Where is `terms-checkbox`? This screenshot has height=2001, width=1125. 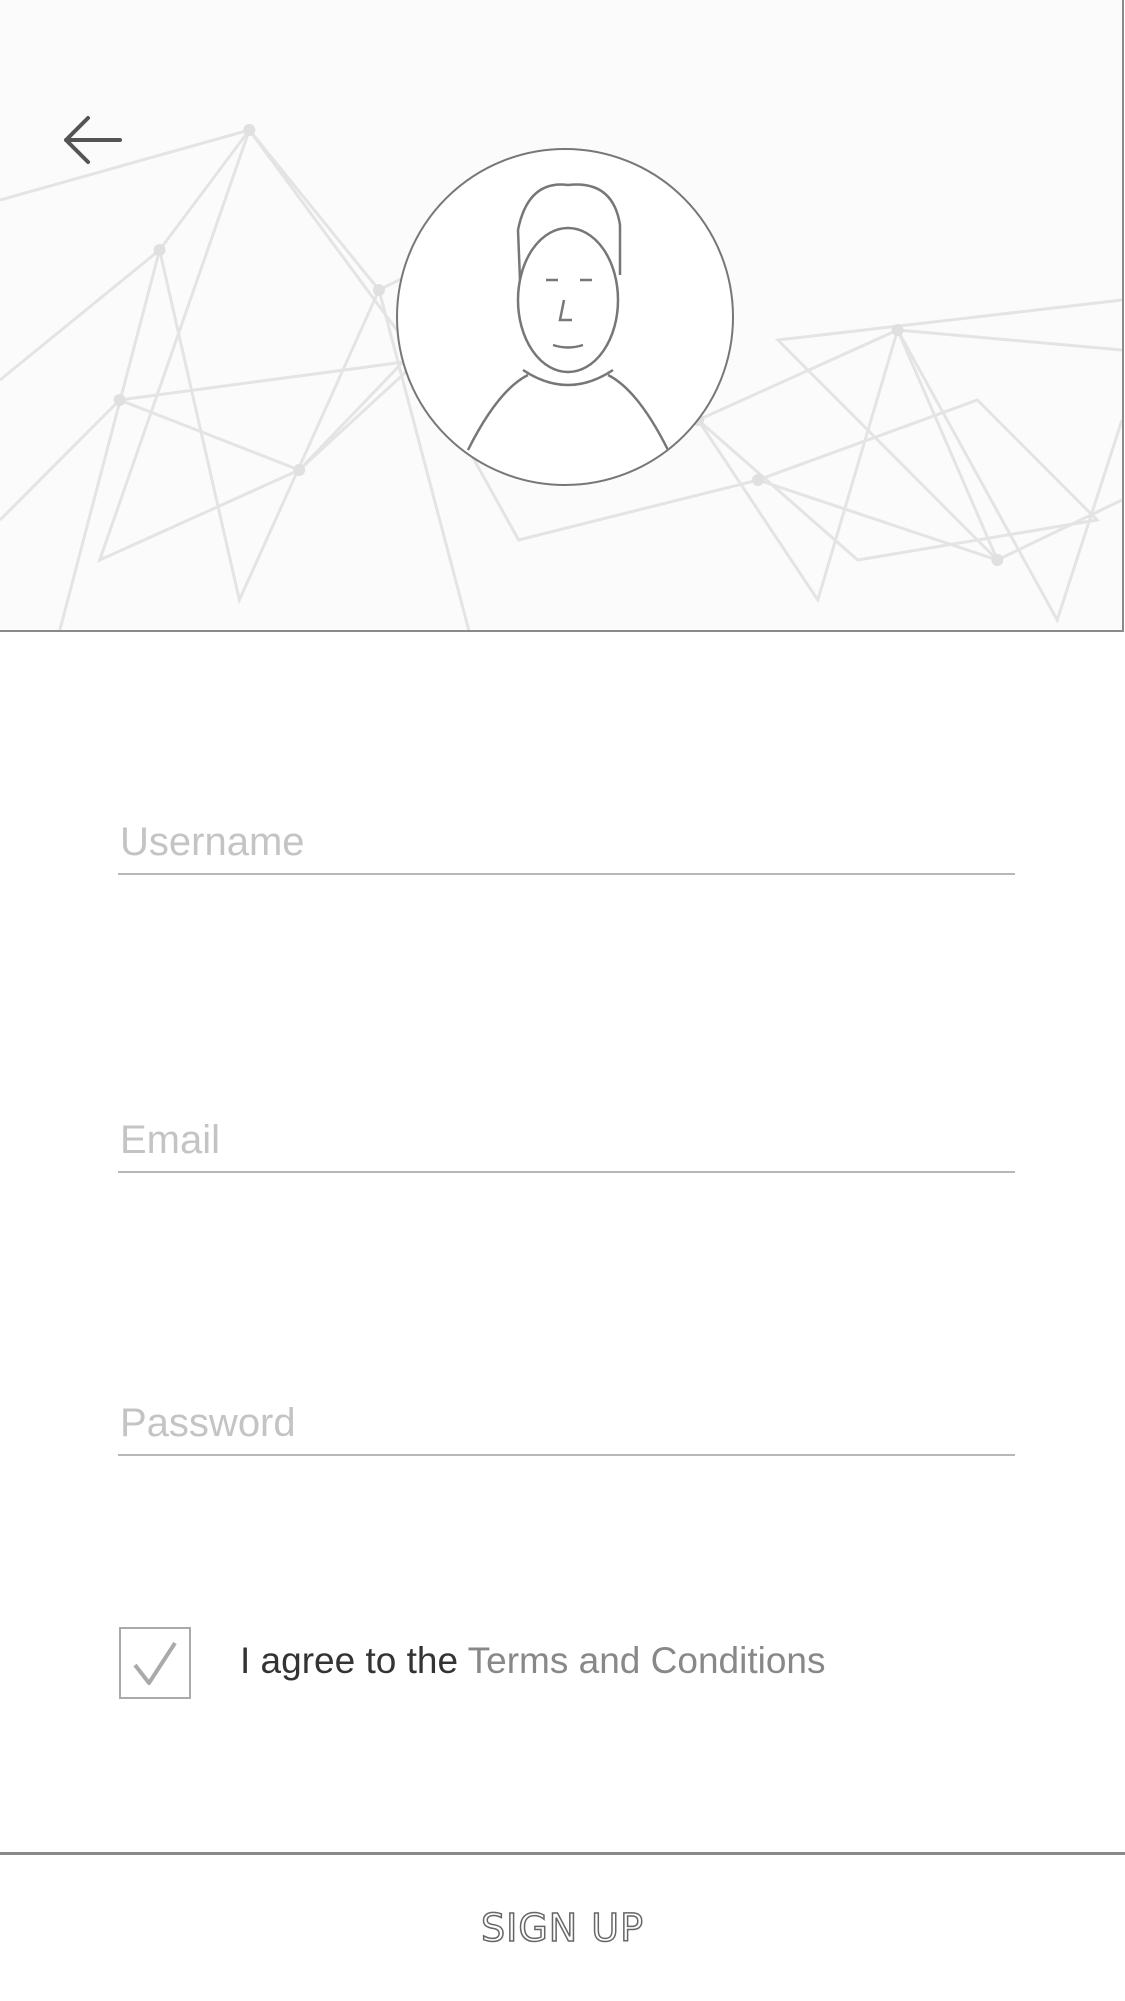 terms-checkbox is located at coordinates (155, 1663).